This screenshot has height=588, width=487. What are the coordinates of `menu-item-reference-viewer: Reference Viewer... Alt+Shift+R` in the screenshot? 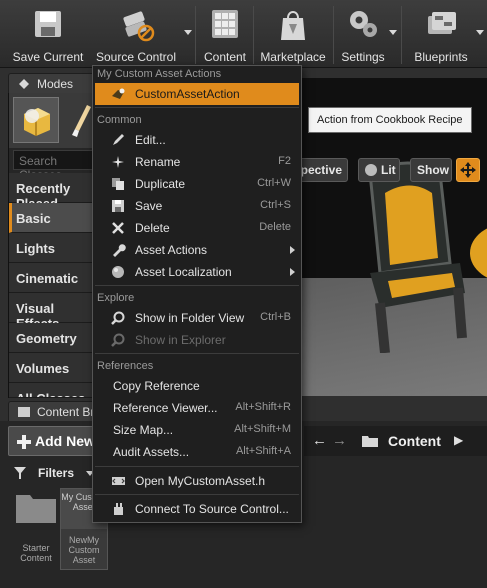 It's located at (197, 408).